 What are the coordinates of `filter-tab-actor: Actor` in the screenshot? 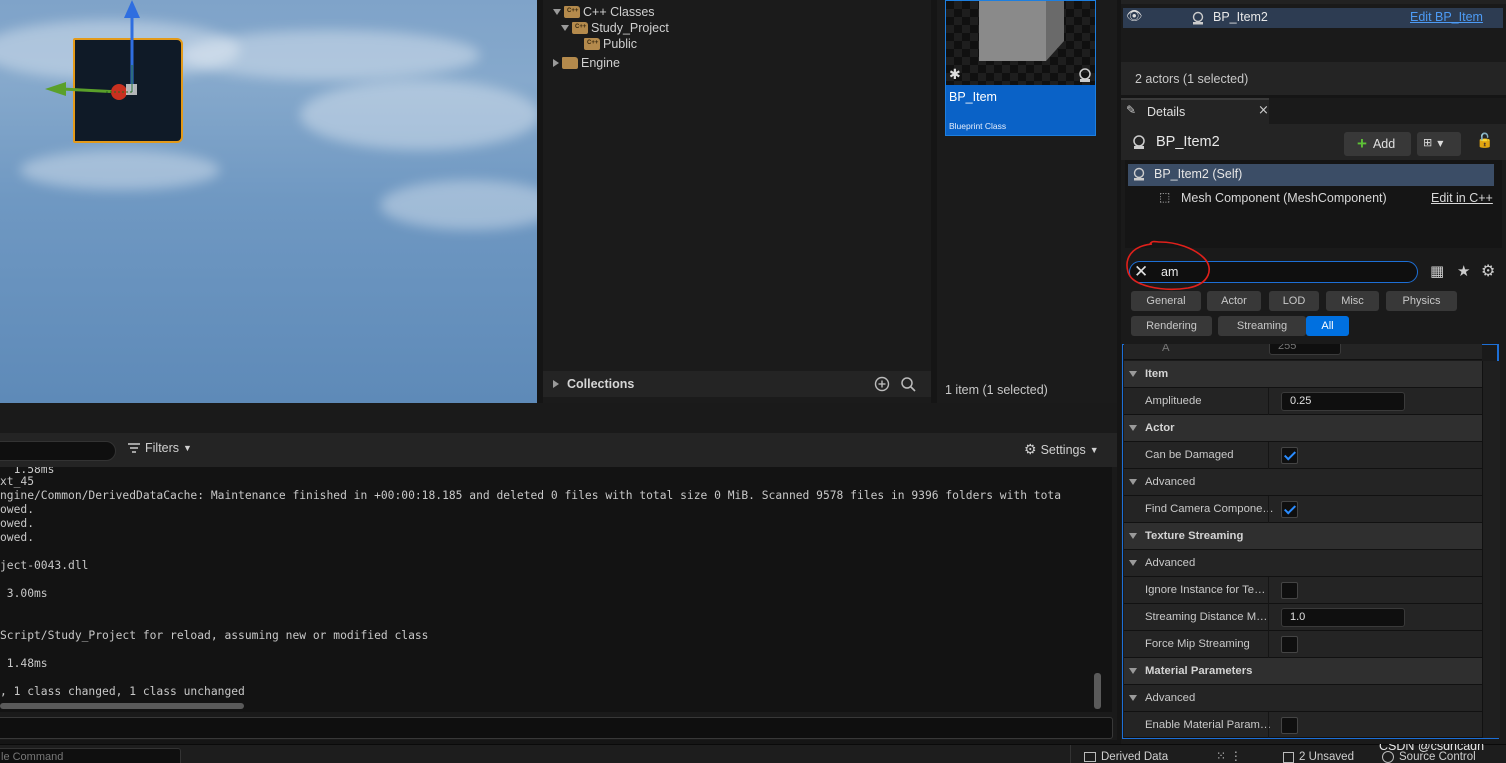 It's located at (1234, 301).